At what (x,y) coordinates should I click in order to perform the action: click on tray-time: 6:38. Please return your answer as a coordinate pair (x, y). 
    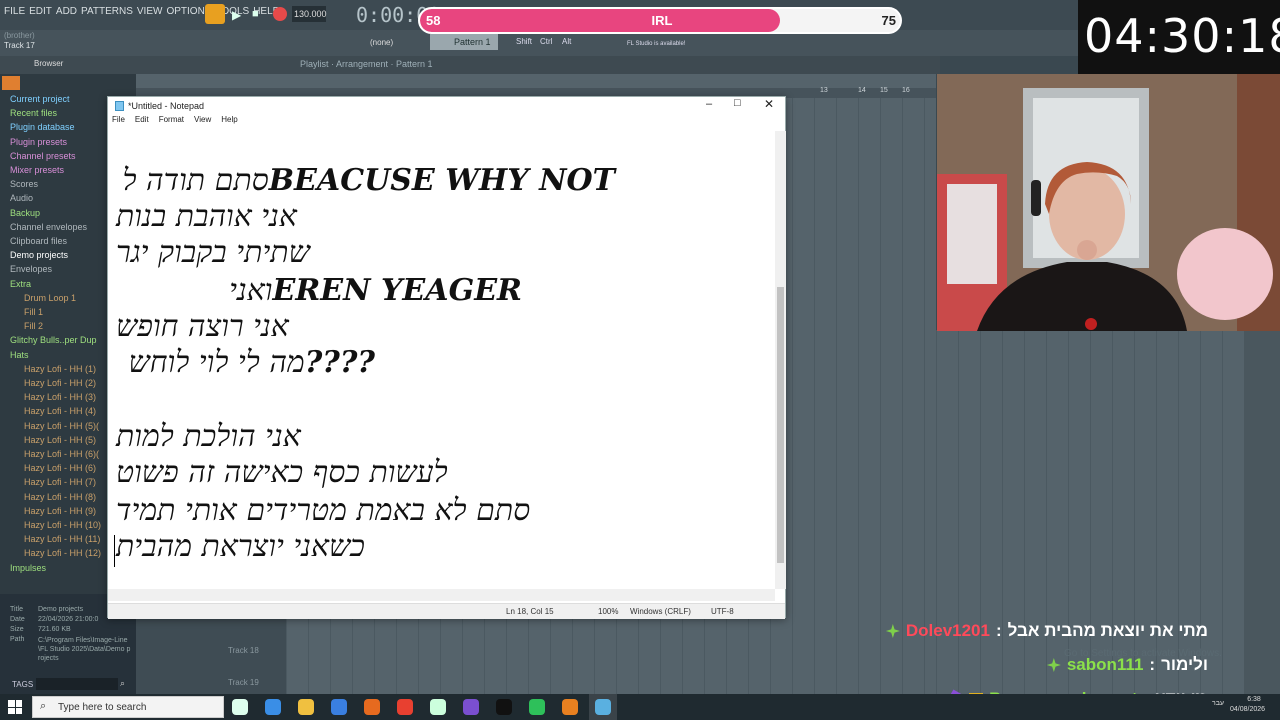
    Looking at the image, I should click on (1254, 699).